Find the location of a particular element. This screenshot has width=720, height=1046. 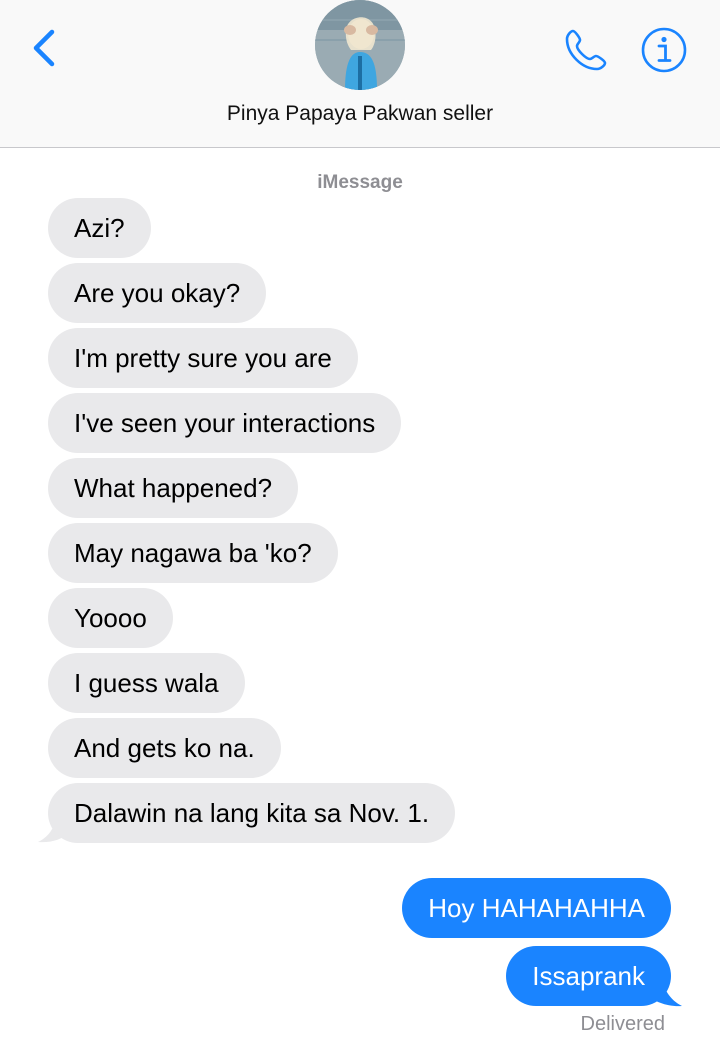

incoming-message: May nagawa ba 'ko? is located at coordinates (193, 553).